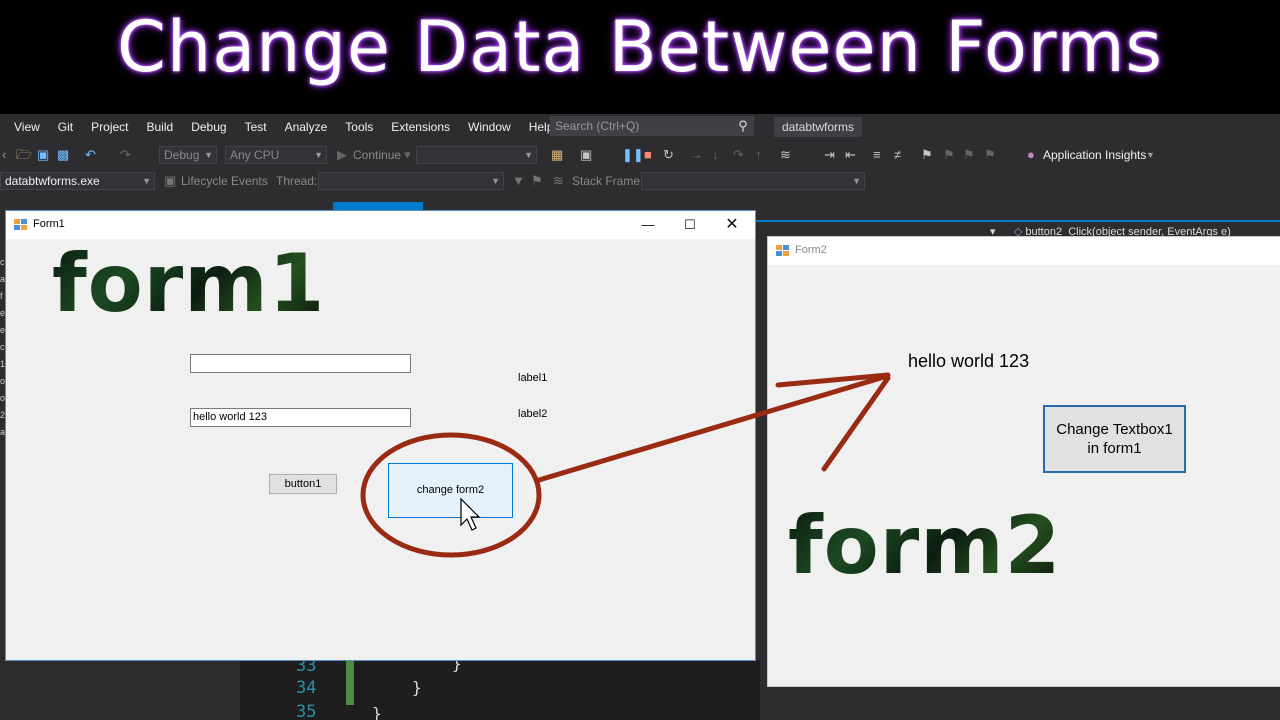  Describe the element at coordinates (1017, 221) in the screenshot. I see `editor-accent-line` at that location.